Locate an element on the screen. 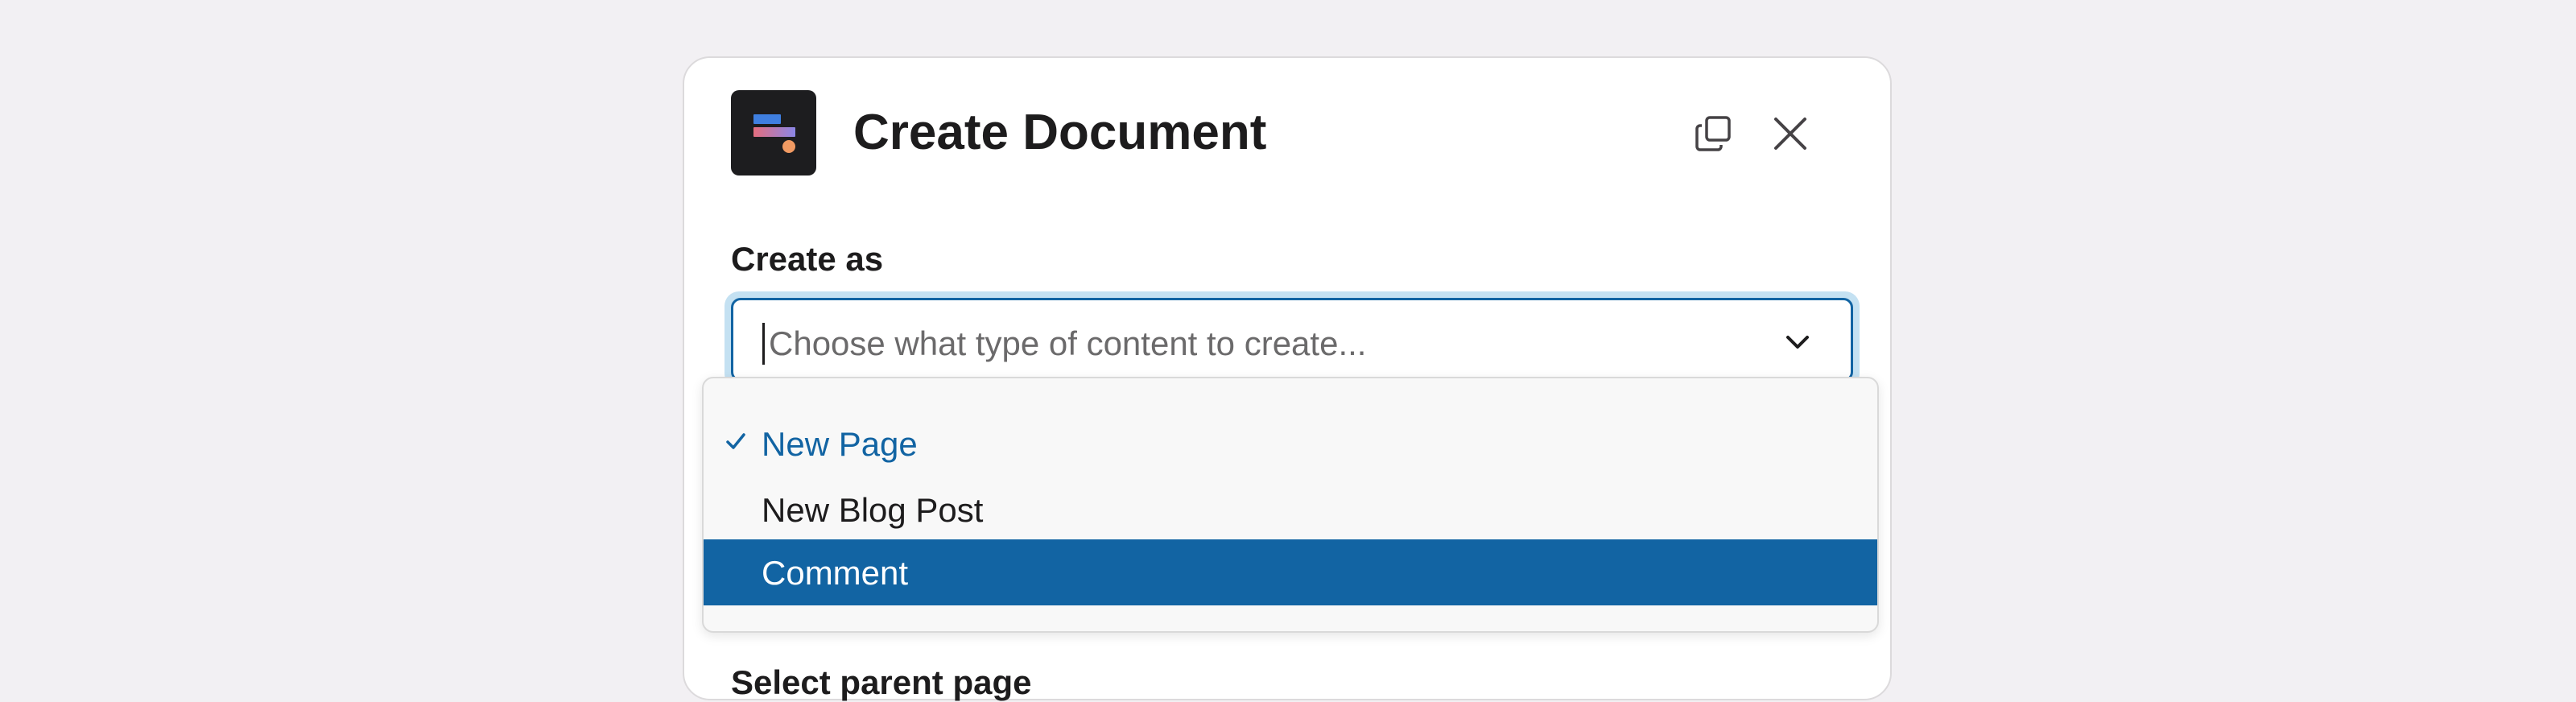 This screenshot has width=2576, height=702. option-new-blog-post: New Blog Post is located at coordinates (1290, 510).